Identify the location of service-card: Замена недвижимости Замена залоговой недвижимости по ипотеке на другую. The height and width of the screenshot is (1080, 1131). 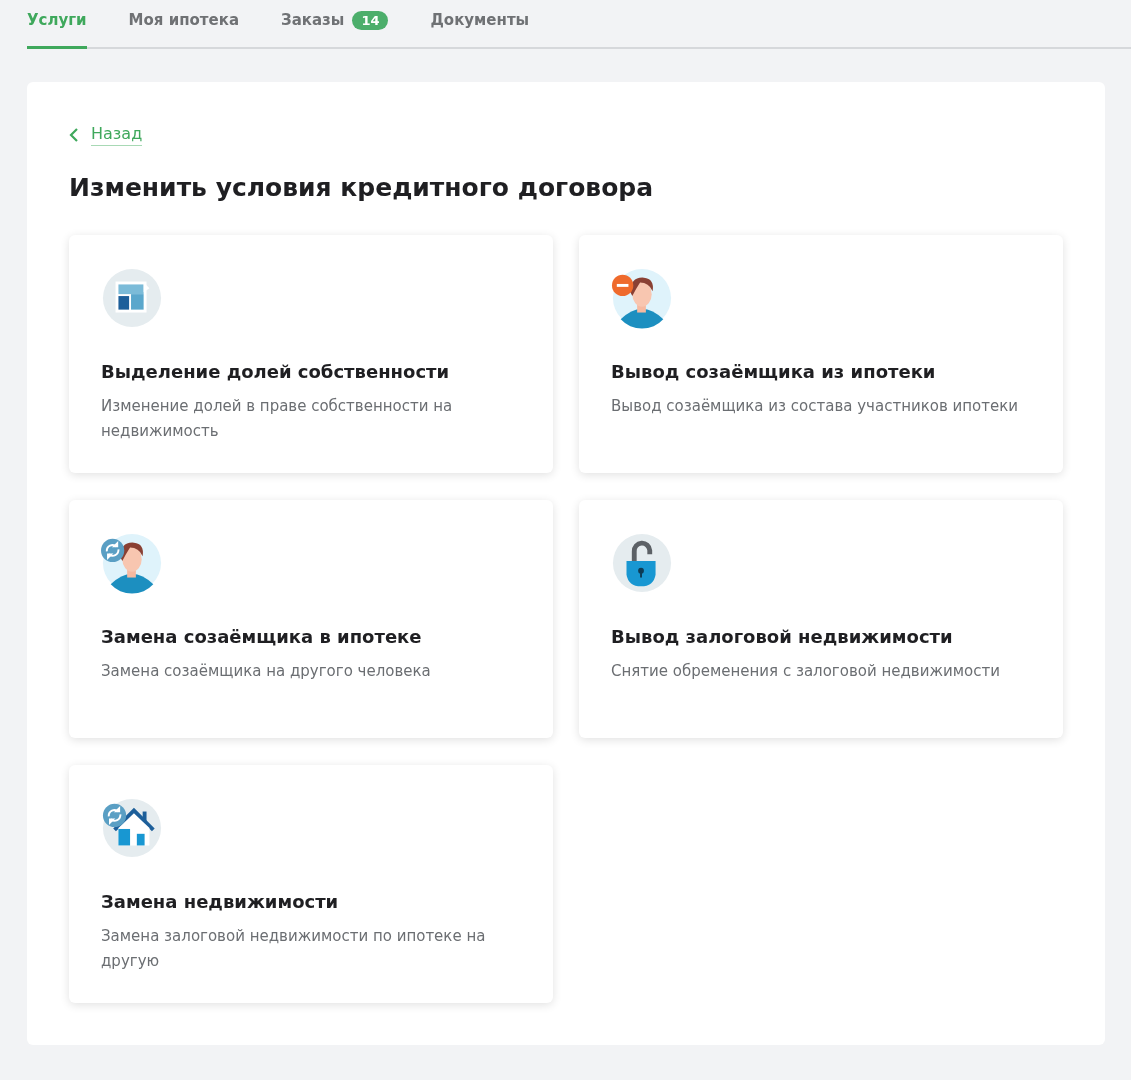
(311, 884).